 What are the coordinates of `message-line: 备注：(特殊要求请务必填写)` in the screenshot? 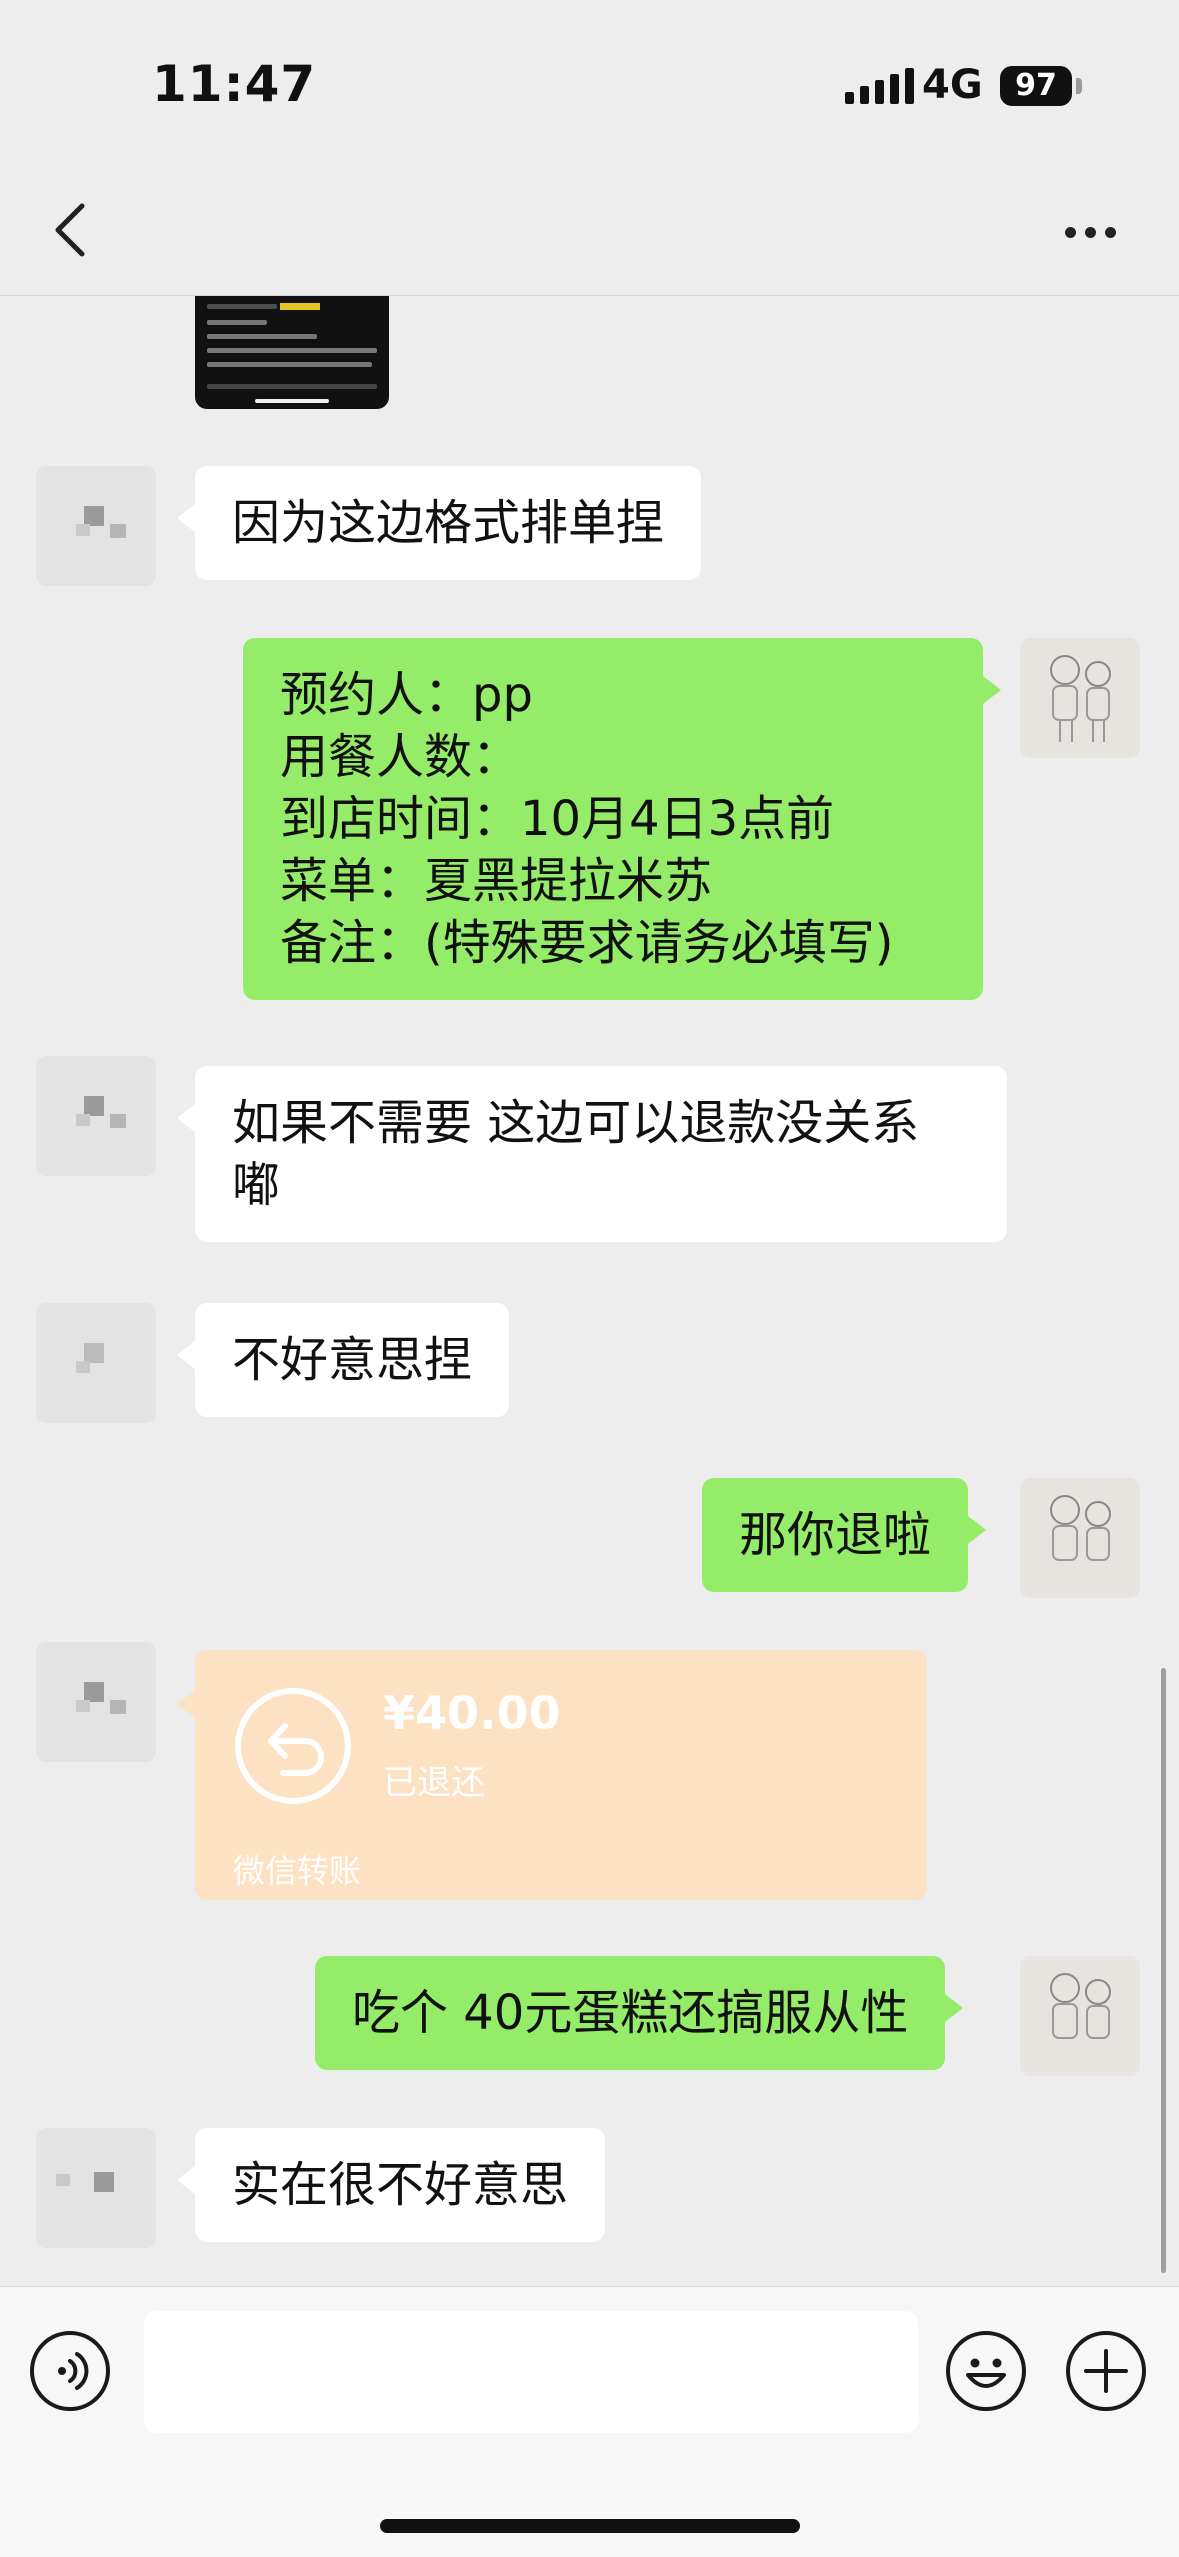 It's located at (587, 943).